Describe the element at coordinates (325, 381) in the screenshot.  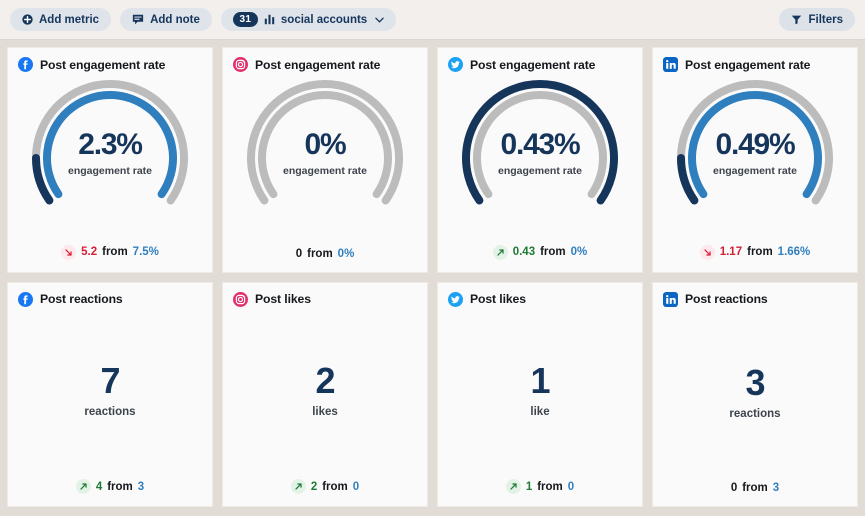
I see `metric-value: 2` at that location.